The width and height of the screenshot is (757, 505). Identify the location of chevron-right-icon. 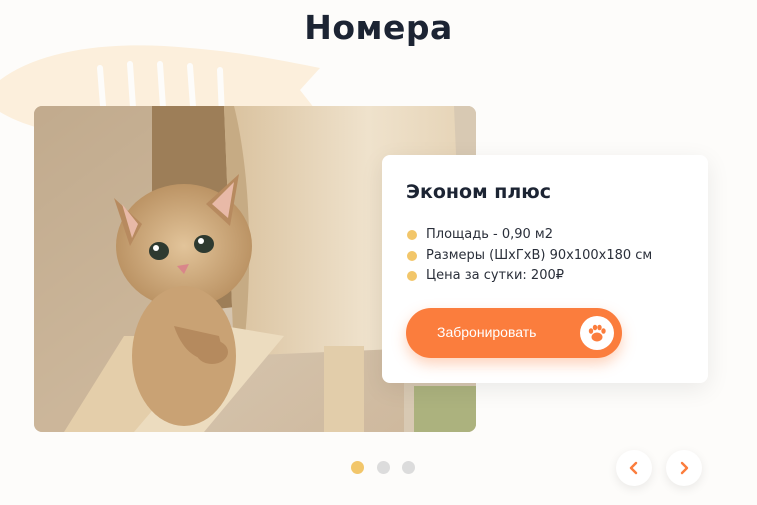
(684, 468).